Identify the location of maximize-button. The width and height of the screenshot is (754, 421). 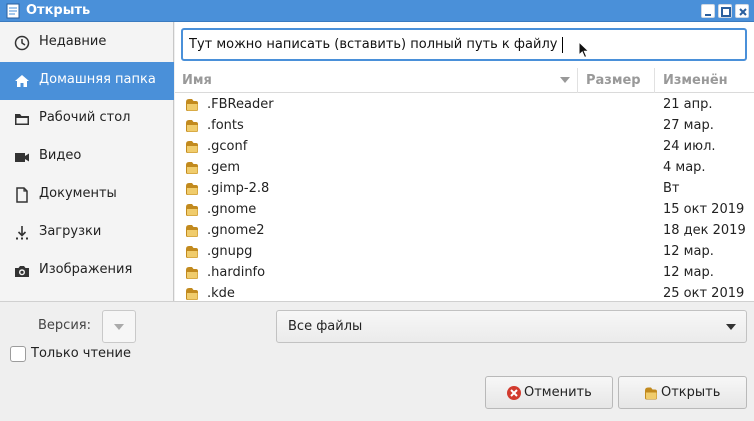
(725, 11).